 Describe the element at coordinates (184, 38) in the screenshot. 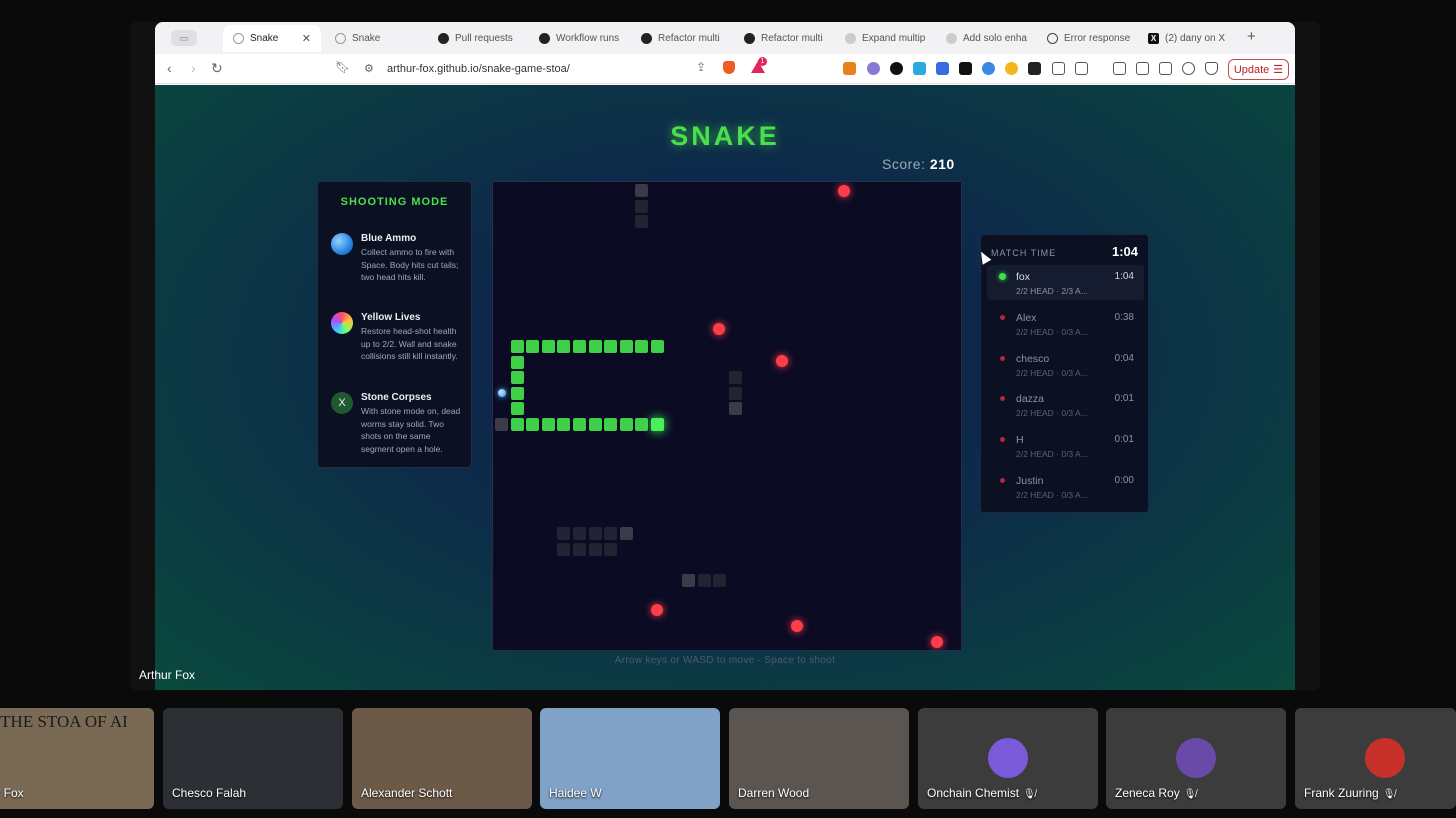

I see `sidebar-toggle-icon: ▭` at that location.